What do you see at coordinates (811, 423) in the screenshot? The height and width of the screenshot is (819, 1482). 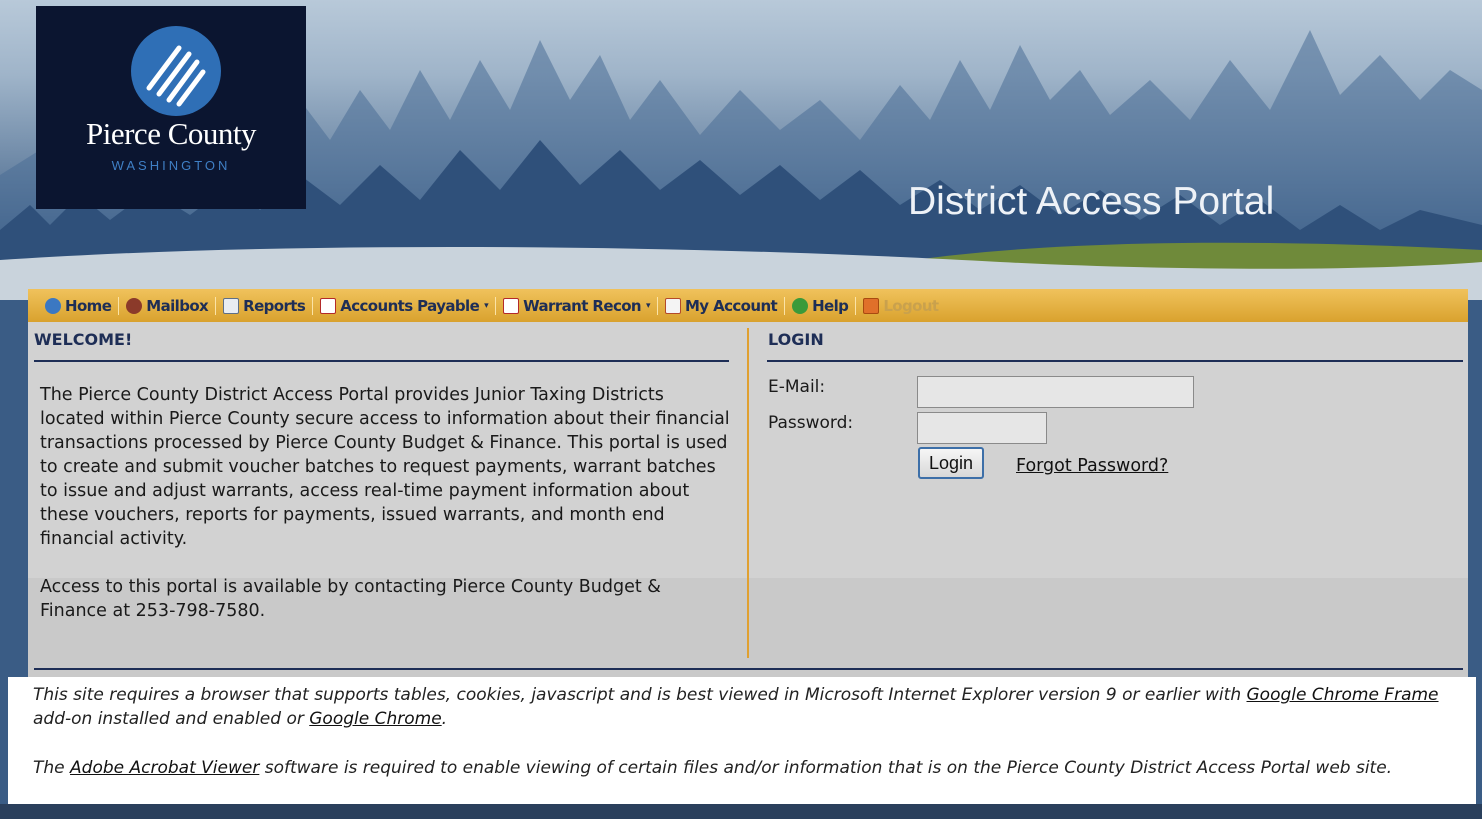 I see `password-label: Password:` at bounding box center [811, 423].